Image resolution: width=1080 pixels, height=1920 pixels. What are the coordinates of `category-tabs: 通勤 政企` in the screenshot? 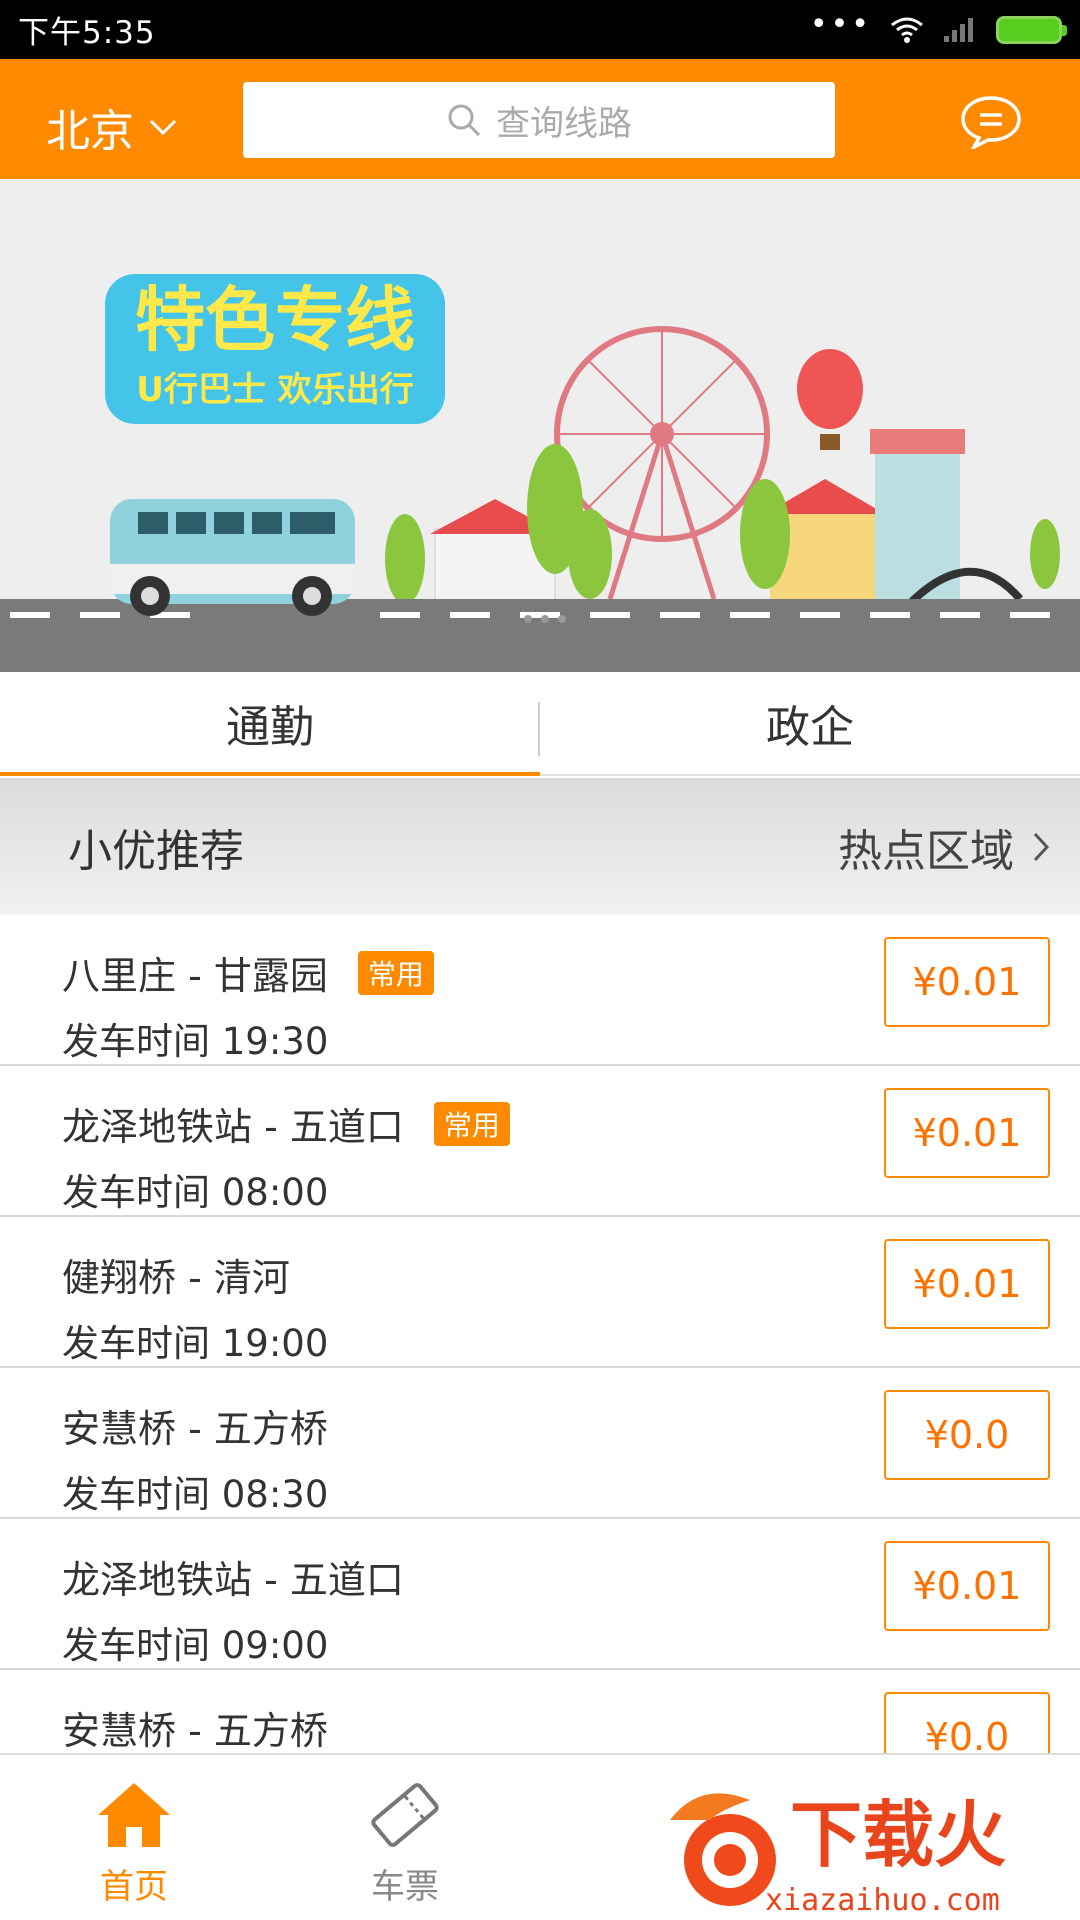 It's located at (540, 724).